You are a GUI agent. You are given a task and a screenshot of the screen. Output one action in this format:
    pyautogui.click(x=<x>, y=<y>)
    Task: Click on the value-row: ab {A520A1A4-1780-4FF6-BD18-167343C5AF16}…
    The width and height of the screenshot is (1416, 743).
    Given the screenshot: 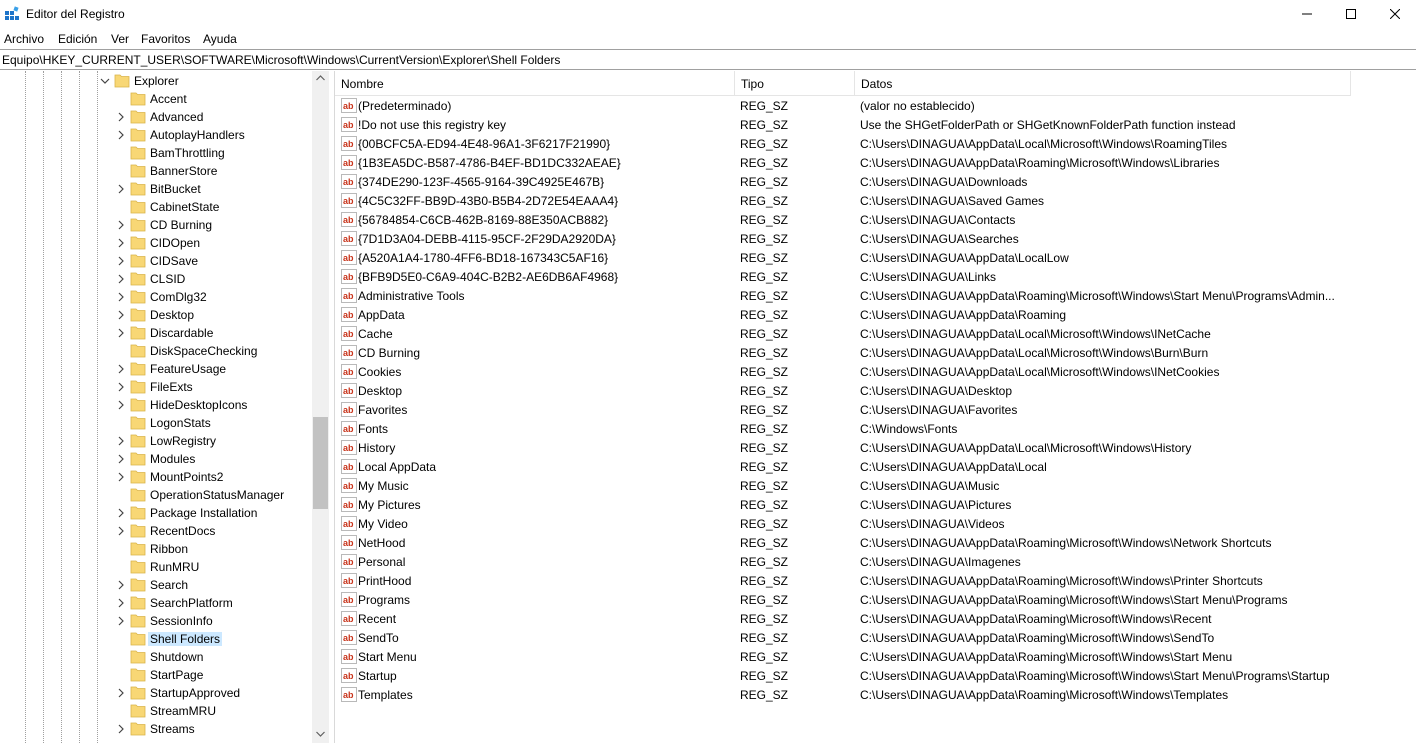 What is the action you would take?
    pyautogui.click(x=875, y=257)
    